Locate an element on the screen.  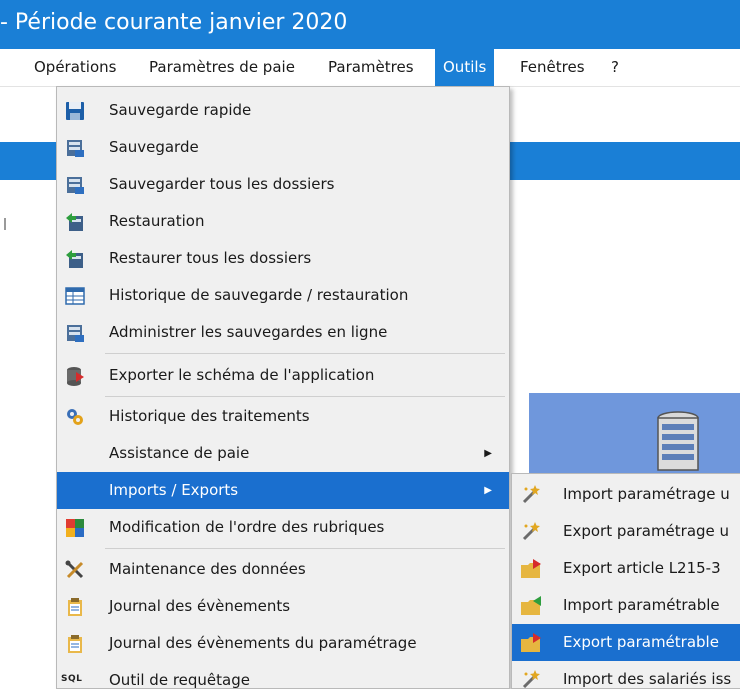
submenu-item-export-article: Export article L215-3 is located at coordinates (626, 568).